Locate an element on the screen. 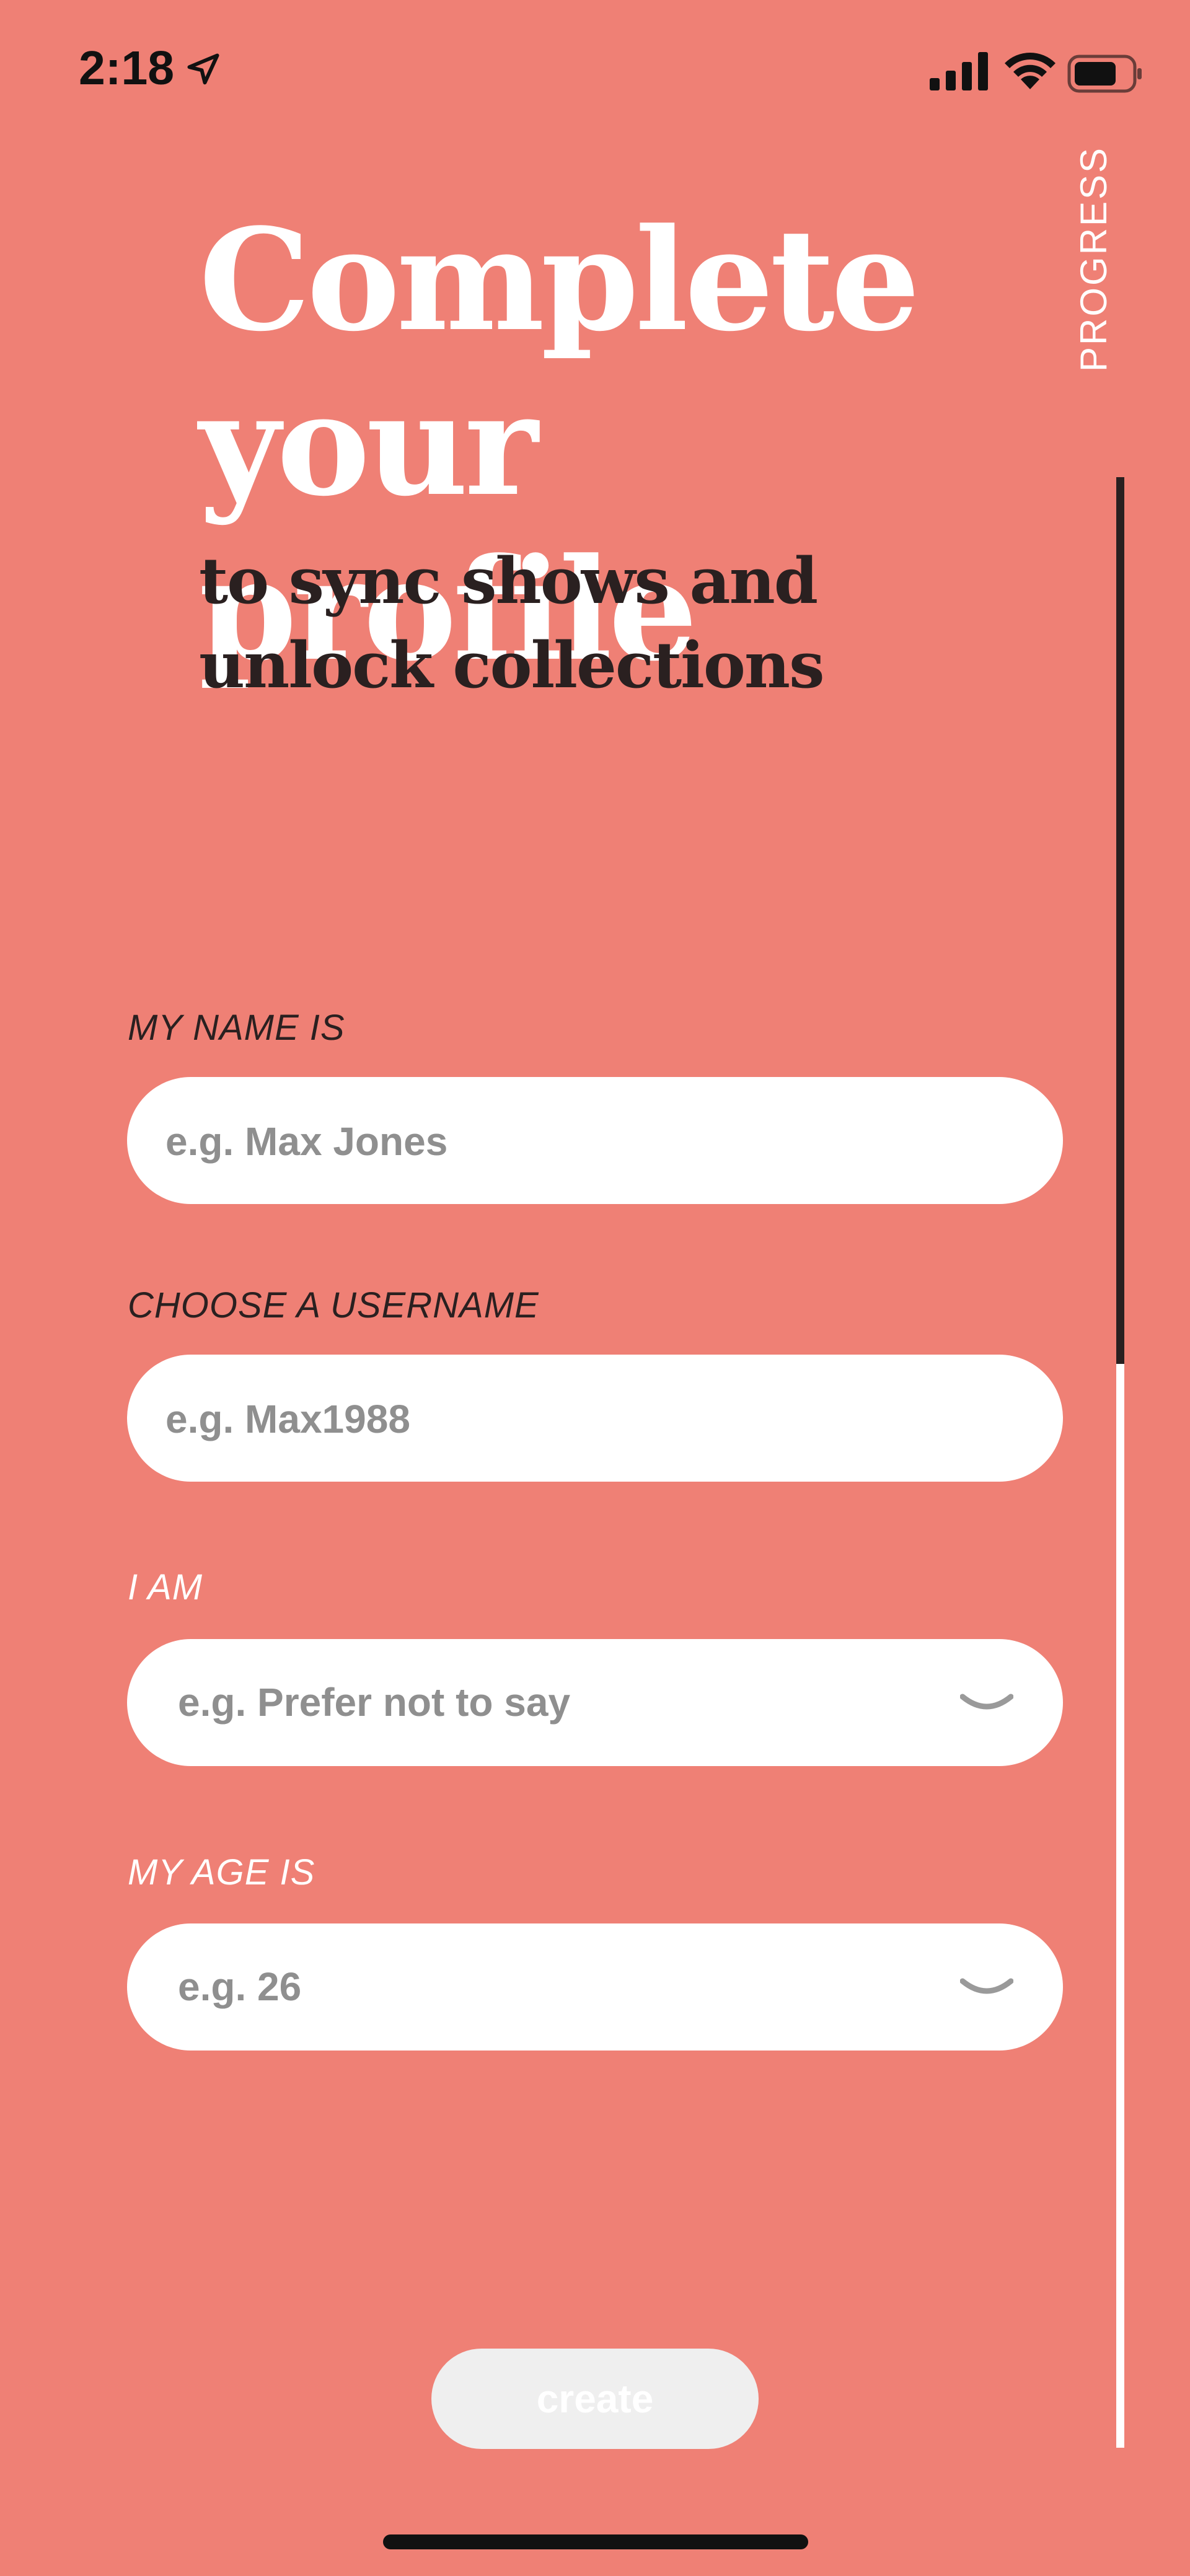 The width and height of the screenshot is (1190, 2576). age-label: MY AGE IS is located at coordinates (221, 1872).